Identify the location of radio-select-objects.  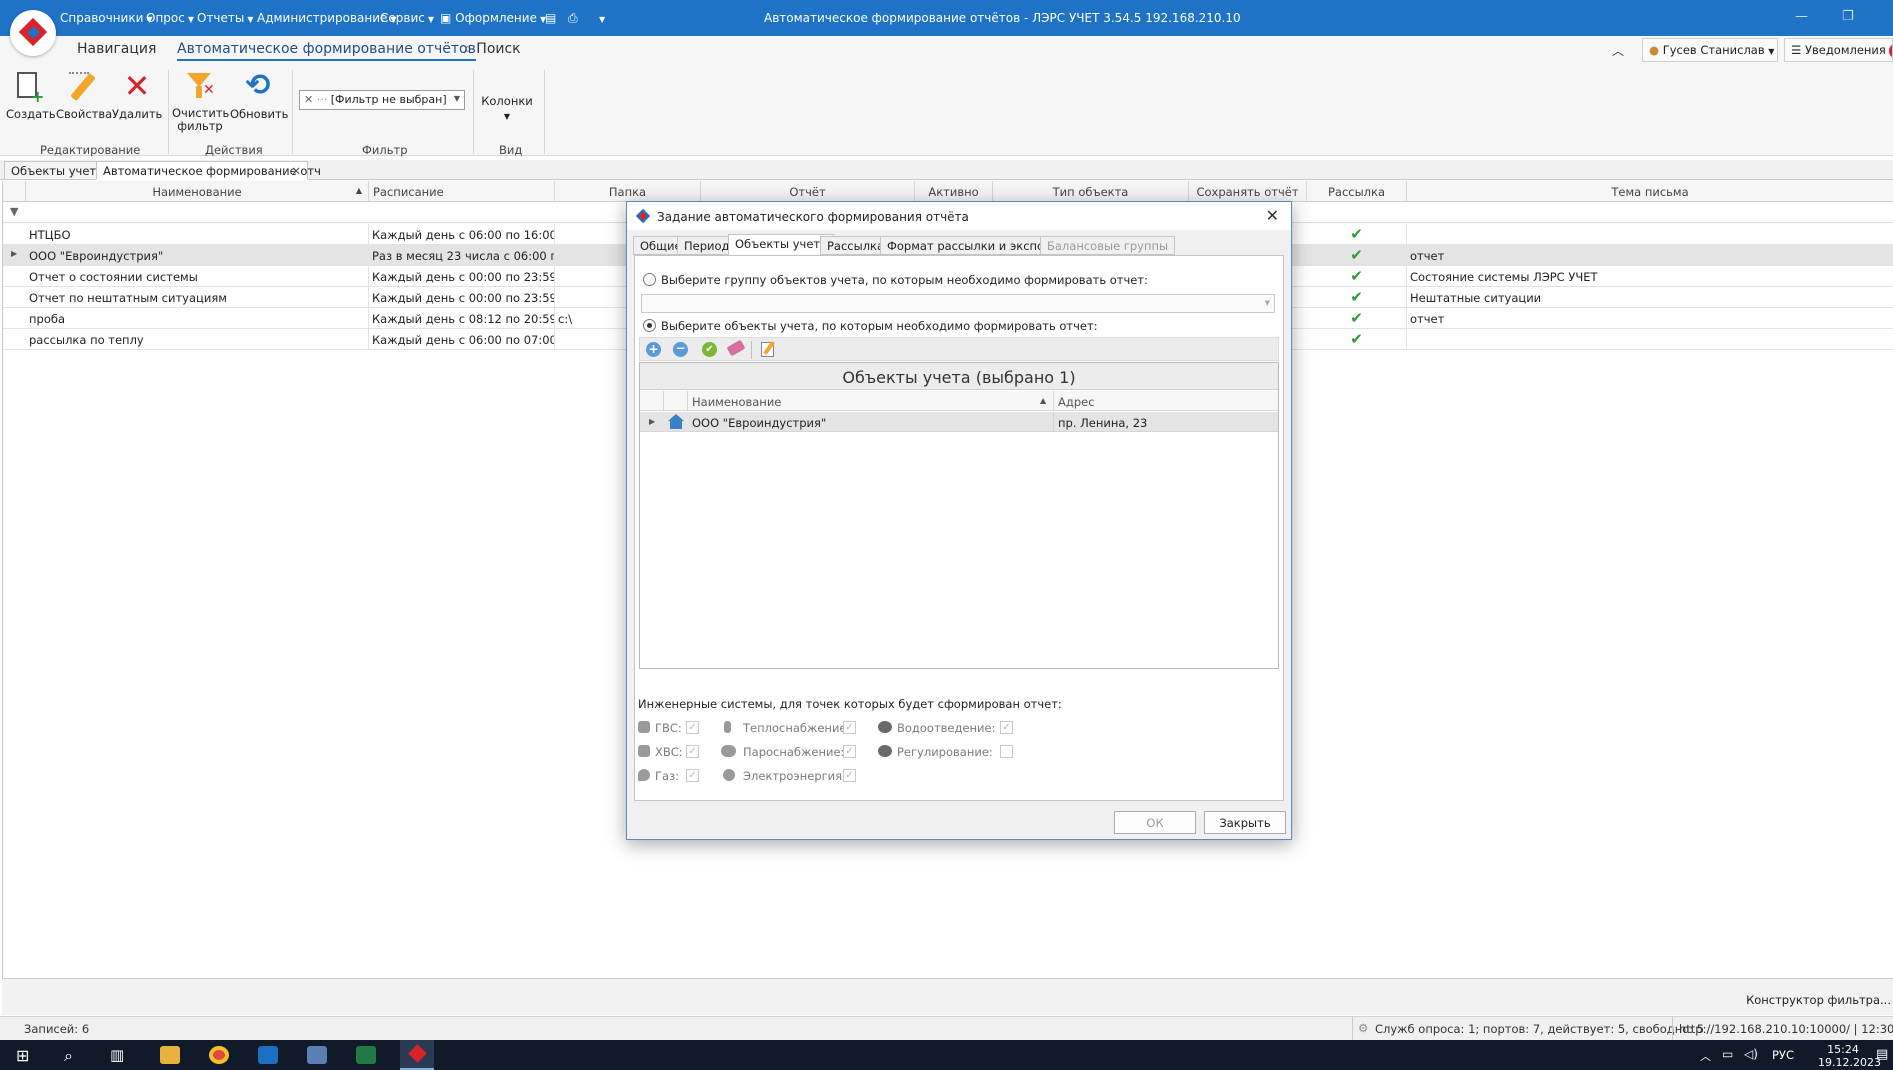
(649, 325).